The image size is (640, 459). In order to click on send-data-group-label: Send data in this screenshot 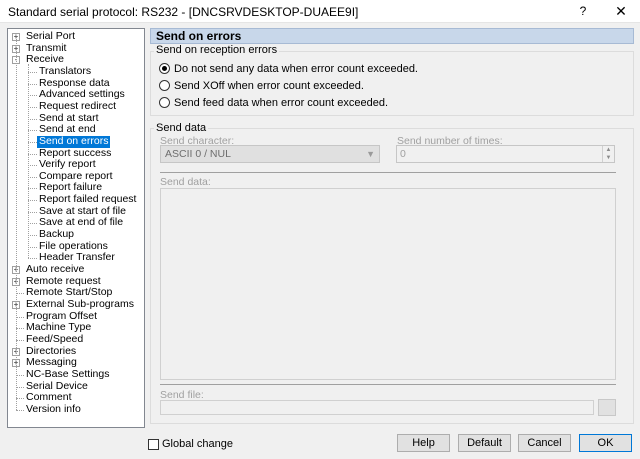, I will do `click(181, 128)`.